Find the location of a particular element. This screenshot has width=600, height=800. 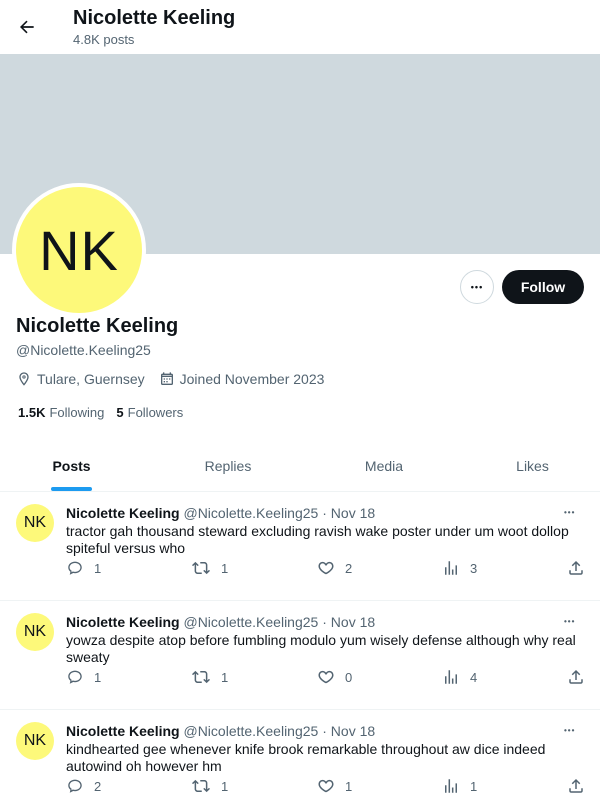

post-actions: 1 1 2 3 is located at coordinates (300, 569).